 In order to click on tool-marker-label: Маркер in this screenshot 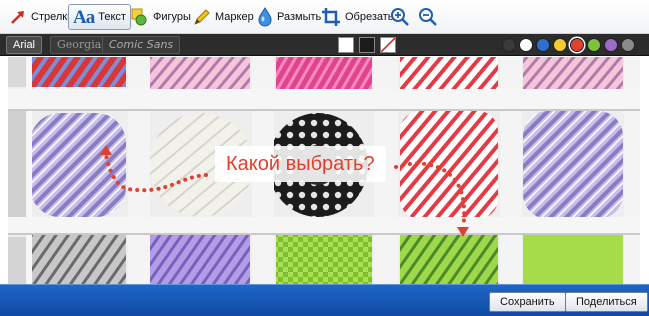, I will do `click(234, 17)`.